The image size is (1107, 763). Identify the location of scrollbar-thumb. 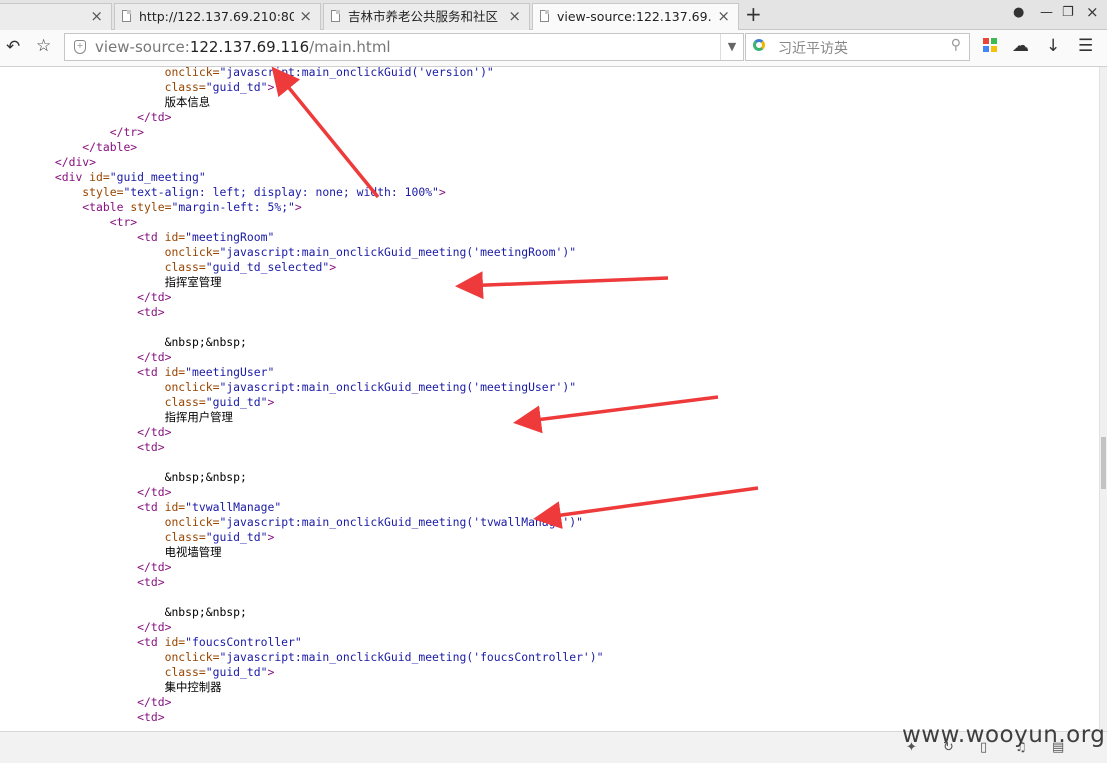
(1103, 463).